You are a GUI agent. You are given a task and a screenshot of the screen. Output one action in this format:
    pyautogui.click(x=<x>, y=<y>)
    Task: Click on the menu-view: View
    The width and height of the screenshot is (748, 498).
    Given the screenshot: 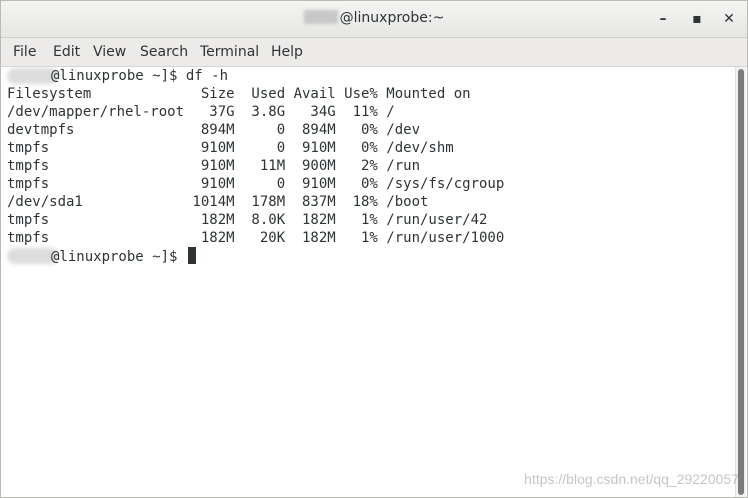 What is the action you would take?
    pyautogui.click(x=109, y=52)
    